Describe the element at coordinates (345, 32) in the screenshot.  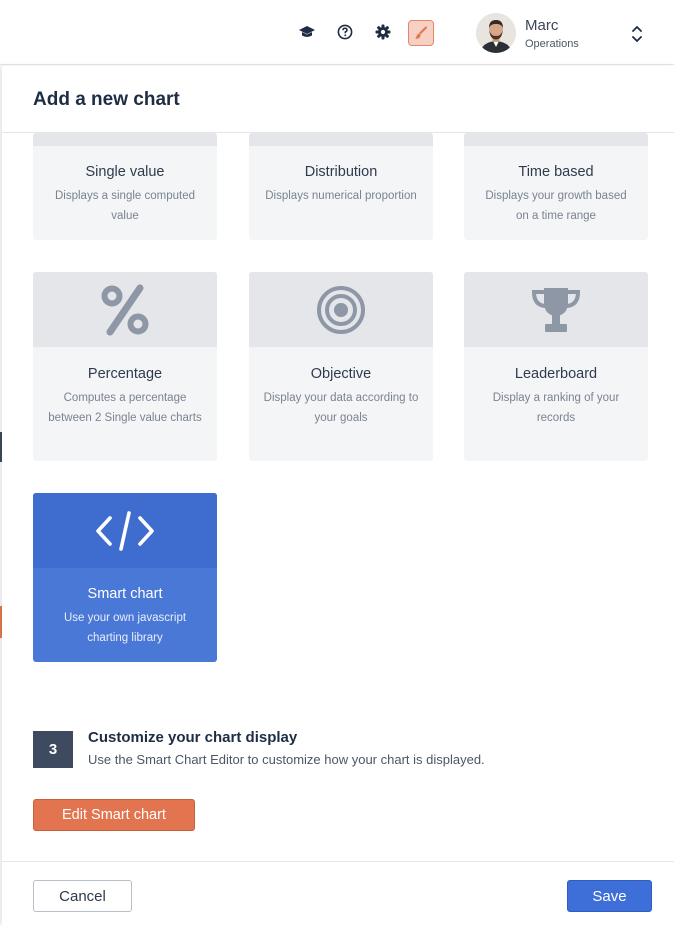
I see `help-icon` at that location.